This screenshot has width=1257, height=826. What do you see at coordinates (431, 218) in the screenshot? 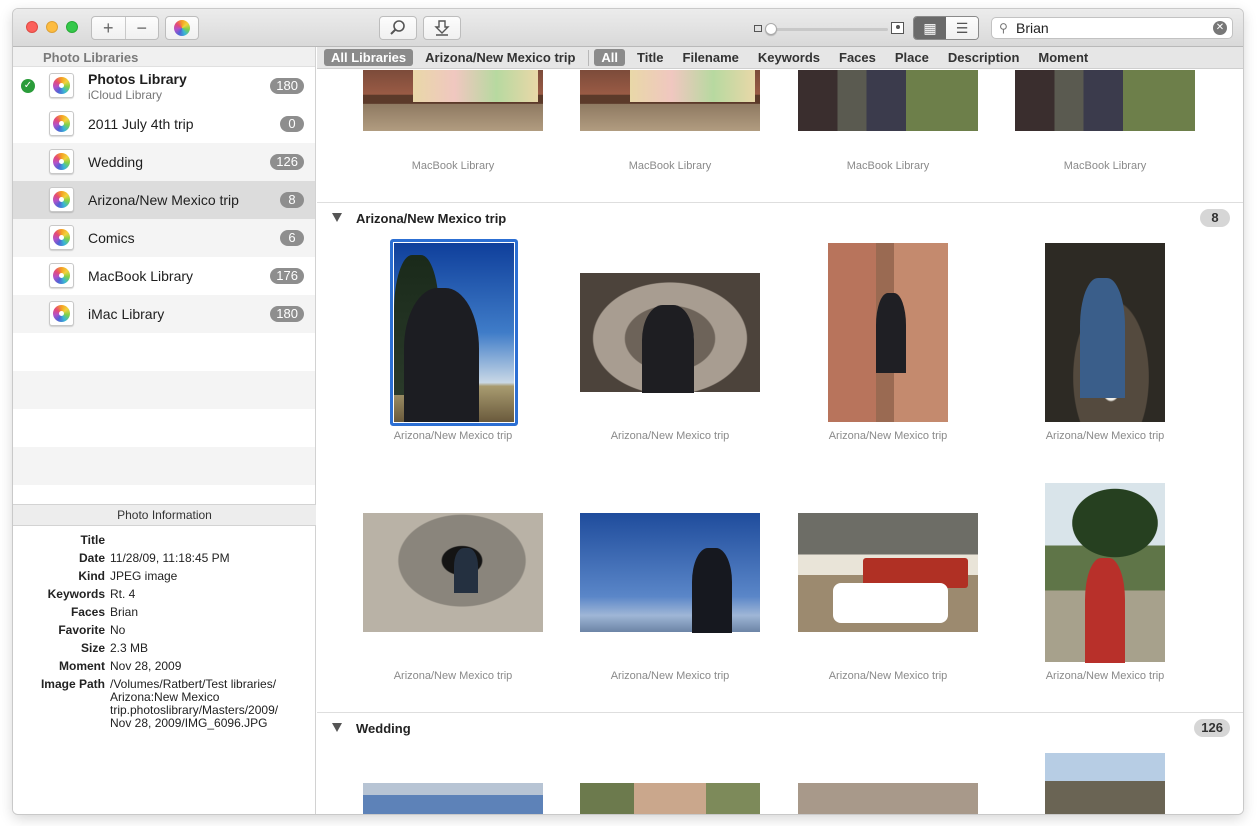
I see `section-title: Arizona/New Mexico trip` at bounding box center [431, 218].